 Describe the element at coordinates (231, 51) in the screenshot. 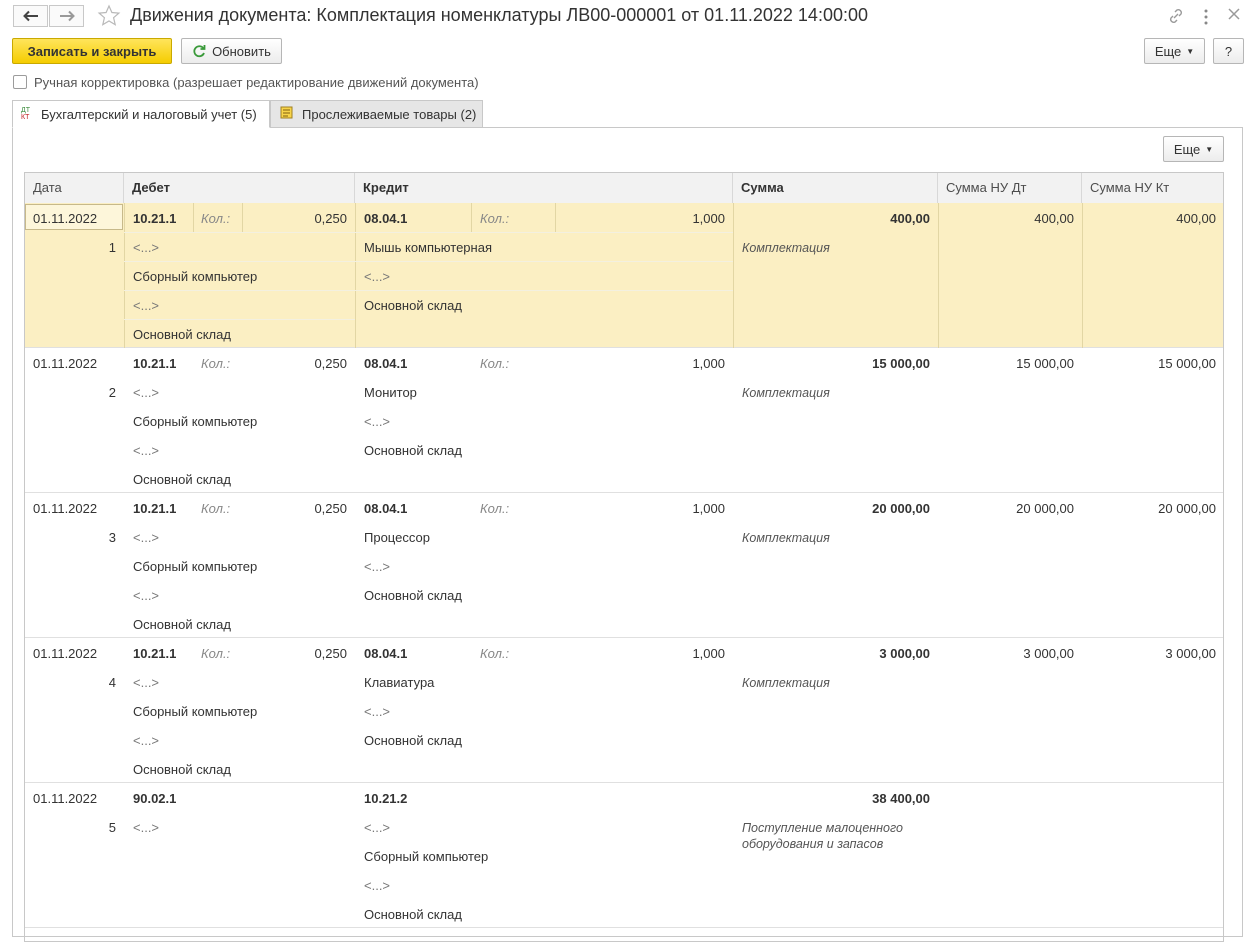

I see `refresh-button: Обновить` at that location.